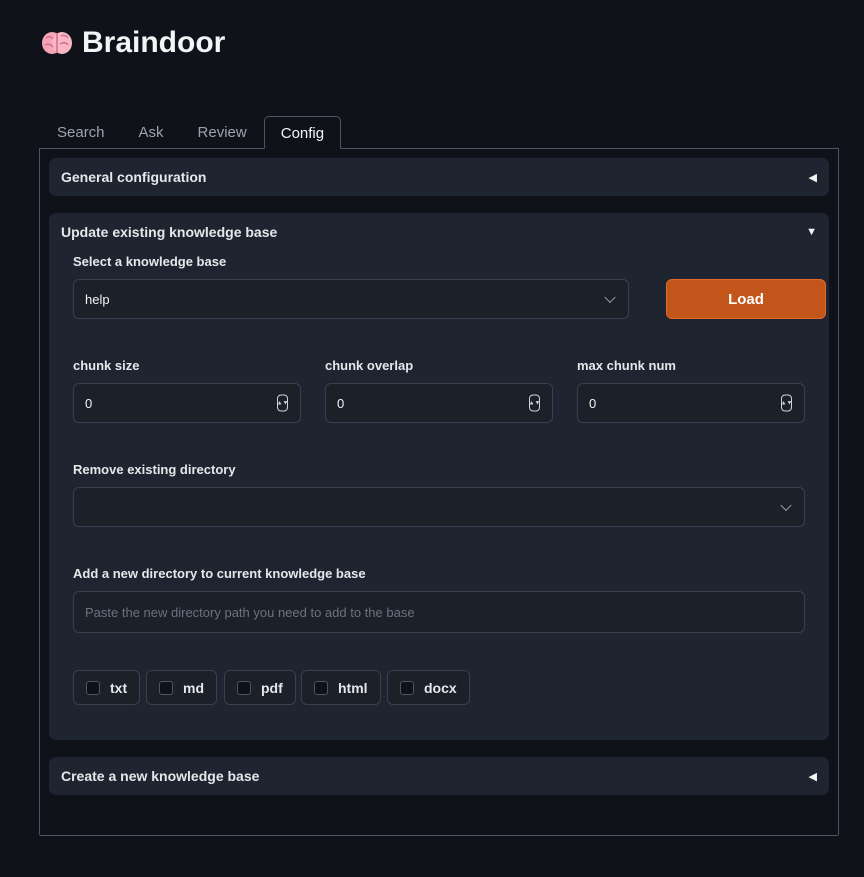  I want to click on brain-icon, so click(57, 43).